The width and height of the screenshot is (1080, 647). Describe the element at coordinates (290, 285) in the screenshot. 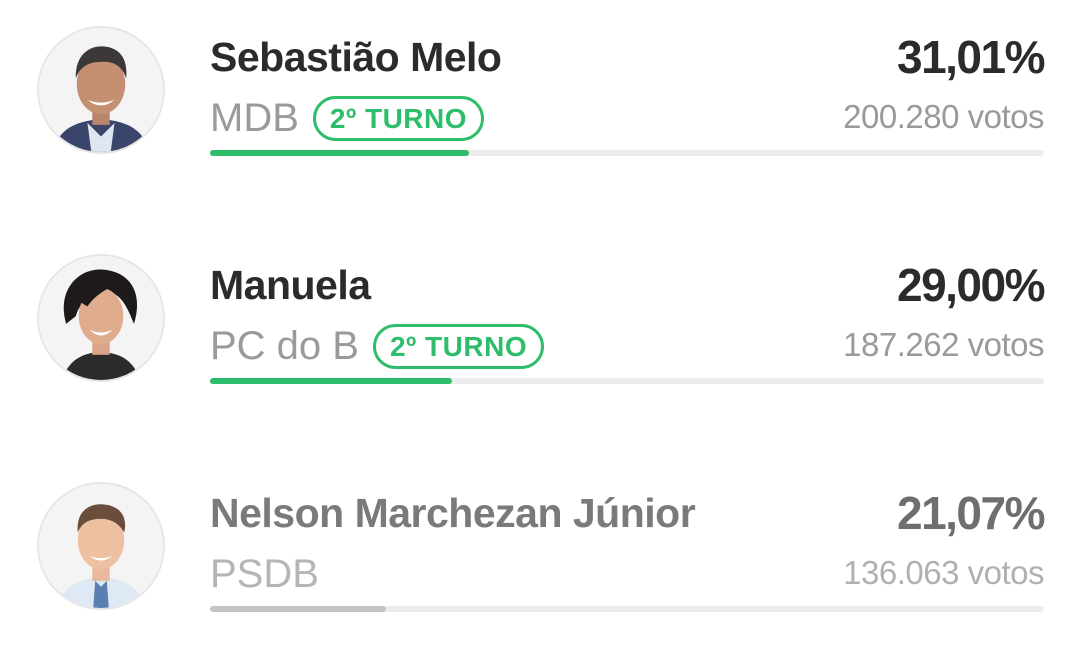

I see `candidate-name: Manuela` at that location.